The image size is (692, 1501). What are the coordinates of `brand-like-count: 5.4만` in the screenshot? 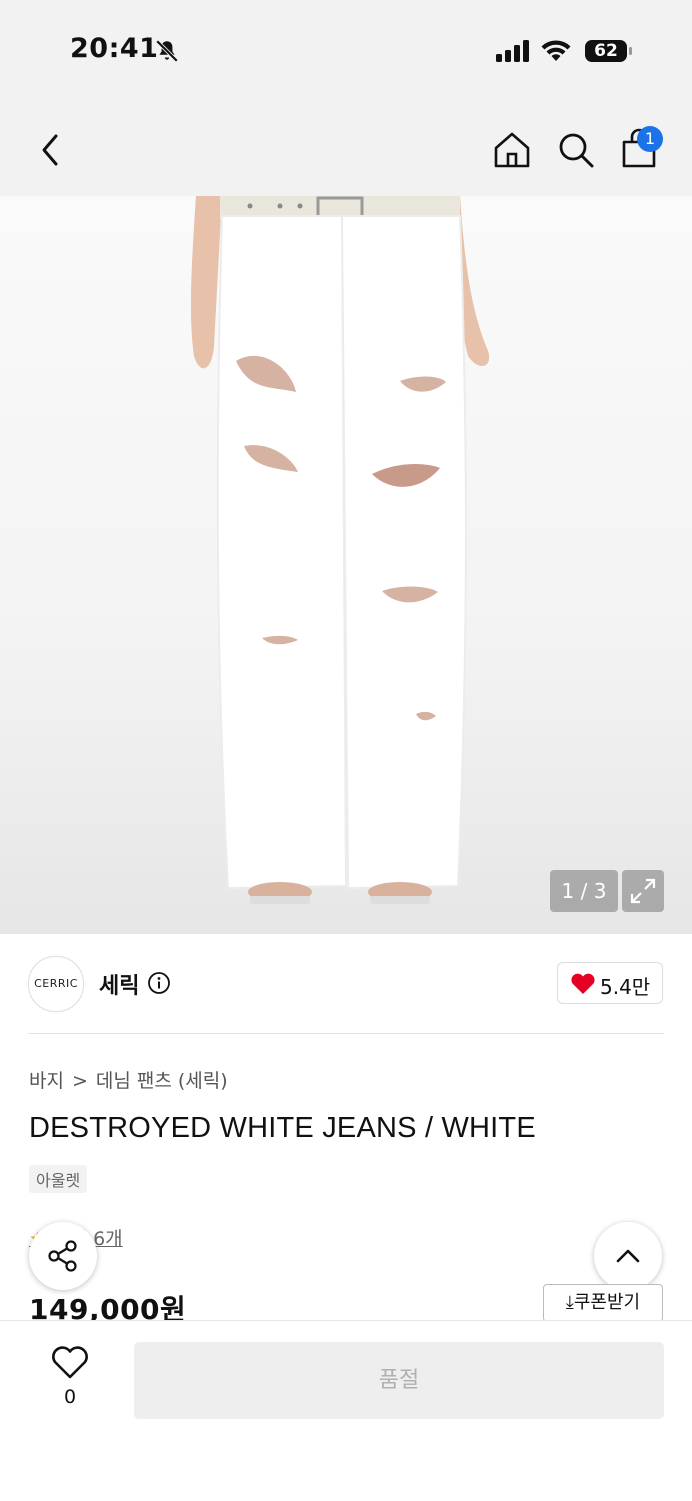 It's located at (625, 987).